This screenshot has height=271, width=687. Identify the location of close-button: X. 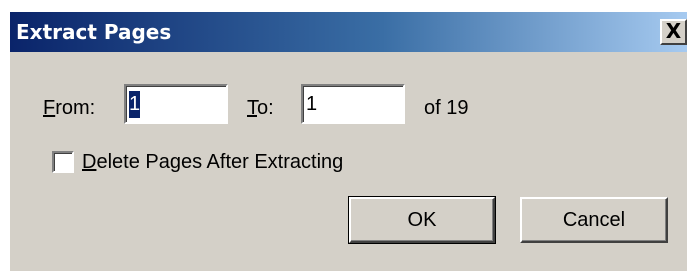
(673, 32).